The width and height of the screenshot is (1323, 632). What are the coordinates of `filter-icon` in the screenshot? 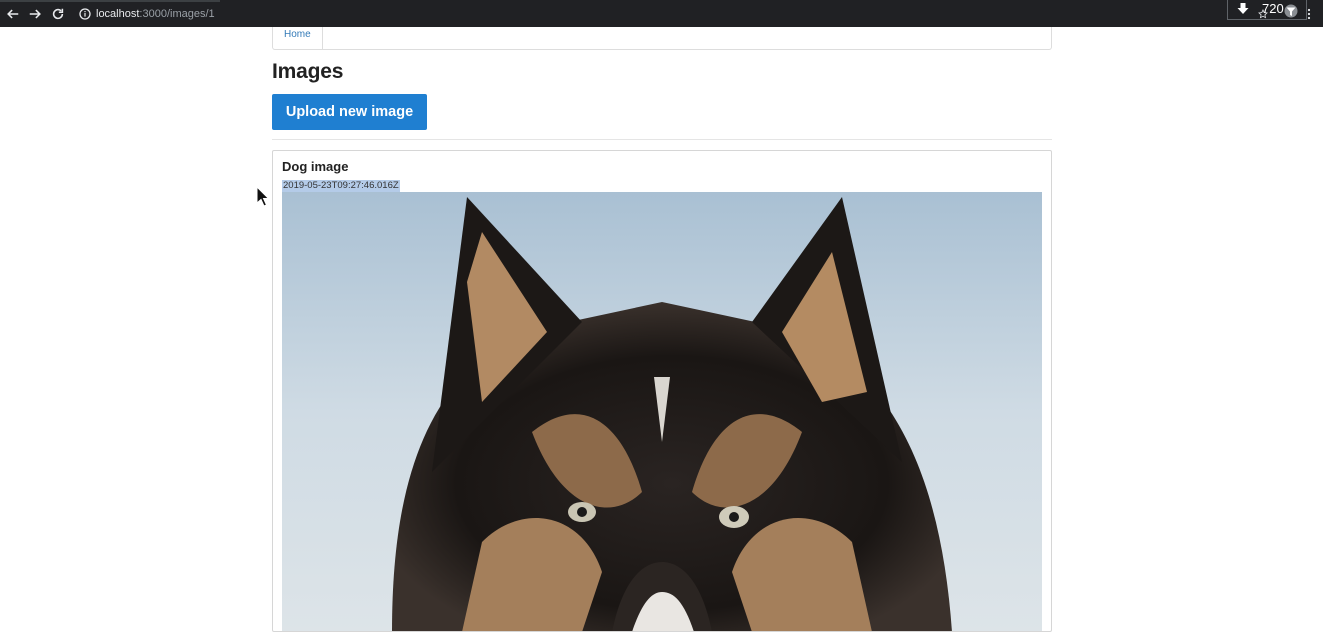 It's located at (1291, 11).